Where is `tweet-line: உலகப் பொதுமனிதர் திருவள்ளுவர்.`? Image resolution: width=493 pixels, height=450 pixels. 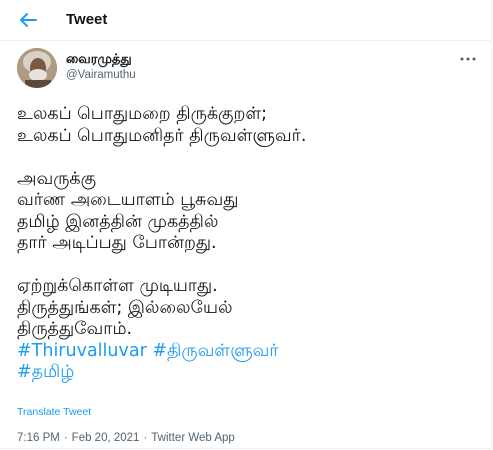 tweet-line: உலகப் பொதுமனிதர் திருவள்ளுவர். is located at coordinates (162, 135).